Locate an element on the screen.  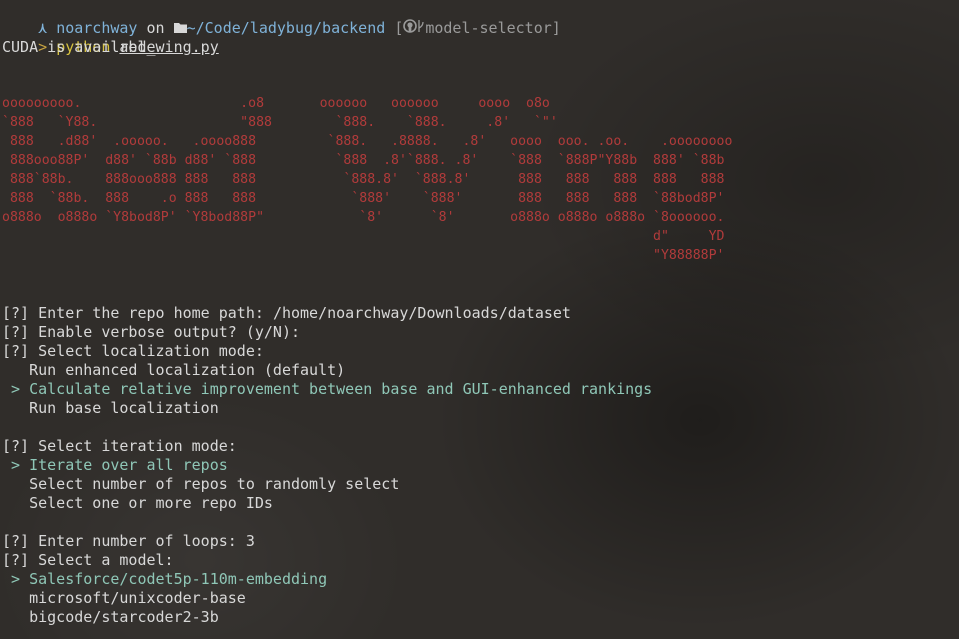
option-label: Run base localization is located at coordinates (124, 408).